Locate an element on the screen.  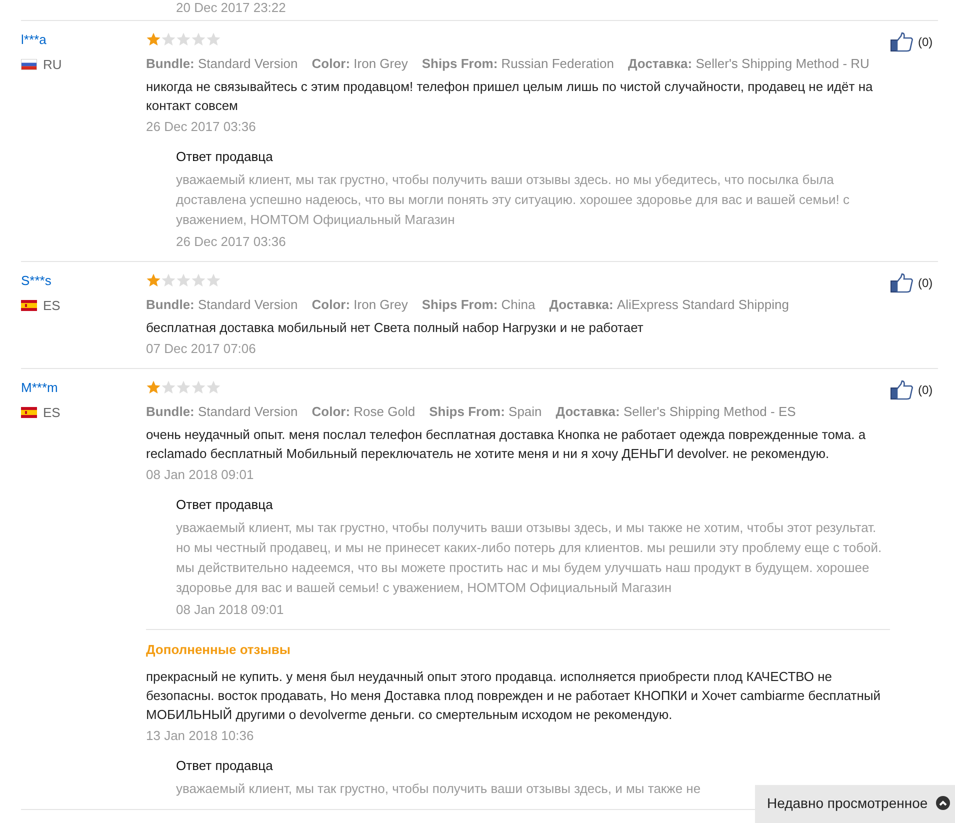
user-link: S***s is located at coordinates (36, 280).